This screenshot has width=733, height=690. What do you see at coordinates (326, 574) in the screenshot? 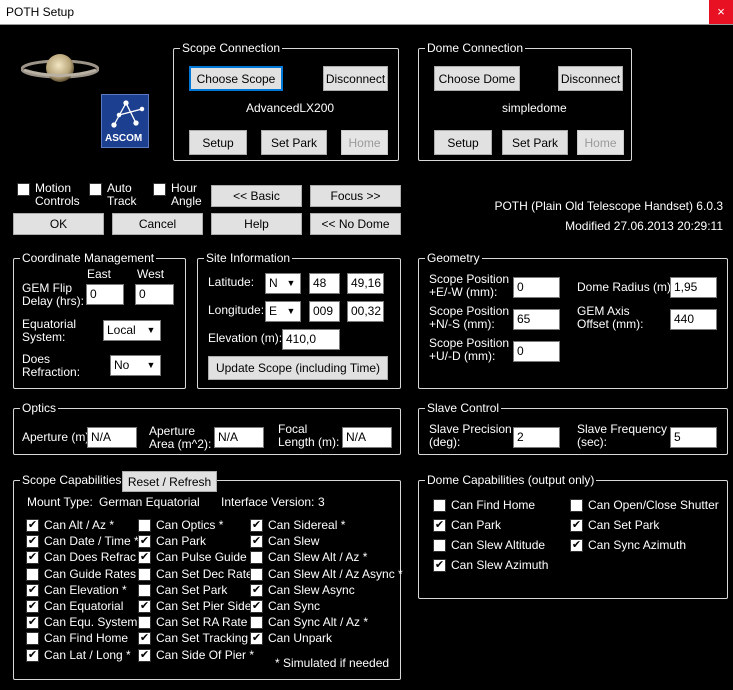
I see `capability-checkbox: Can Slew Alt / Az Async *` at bounding box center [326, 574].